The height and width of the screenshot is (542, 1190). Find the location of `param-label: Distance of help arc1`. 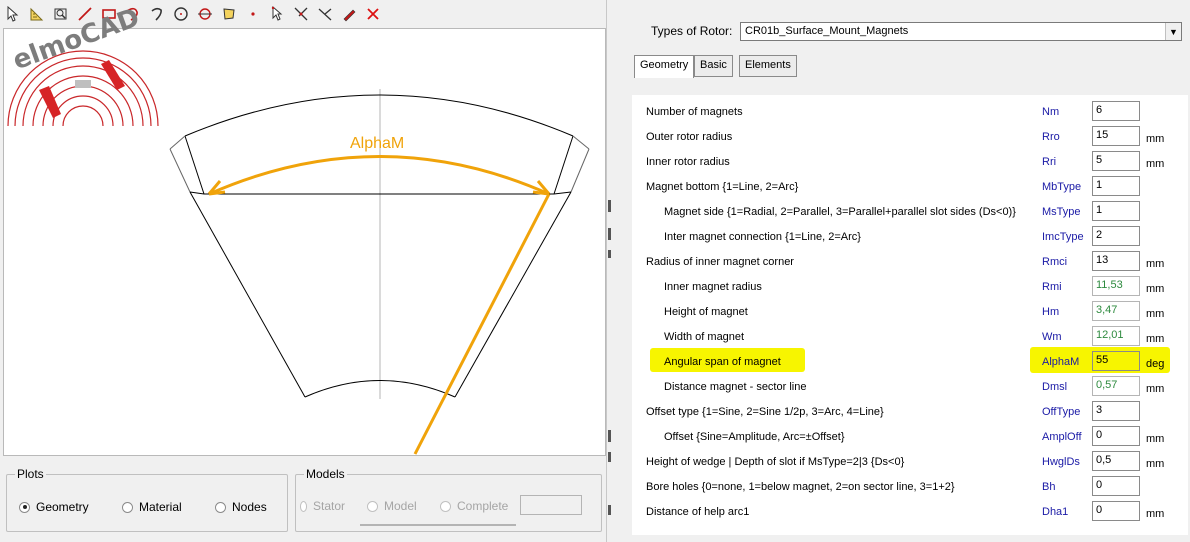

param-label: Distance of help arc1 is located at coordinates (698, 512).